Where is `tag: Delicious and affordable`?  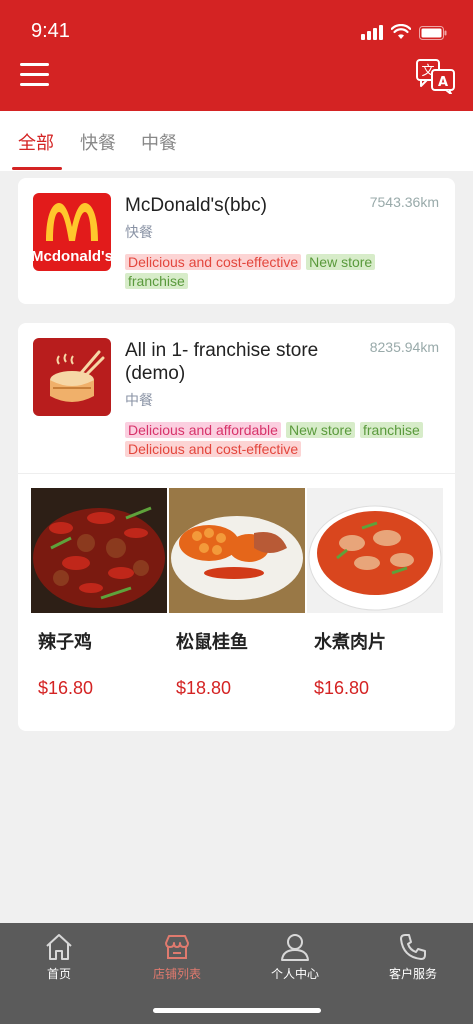 tag: Delicious and affordable is located at coordinates (203, 430).